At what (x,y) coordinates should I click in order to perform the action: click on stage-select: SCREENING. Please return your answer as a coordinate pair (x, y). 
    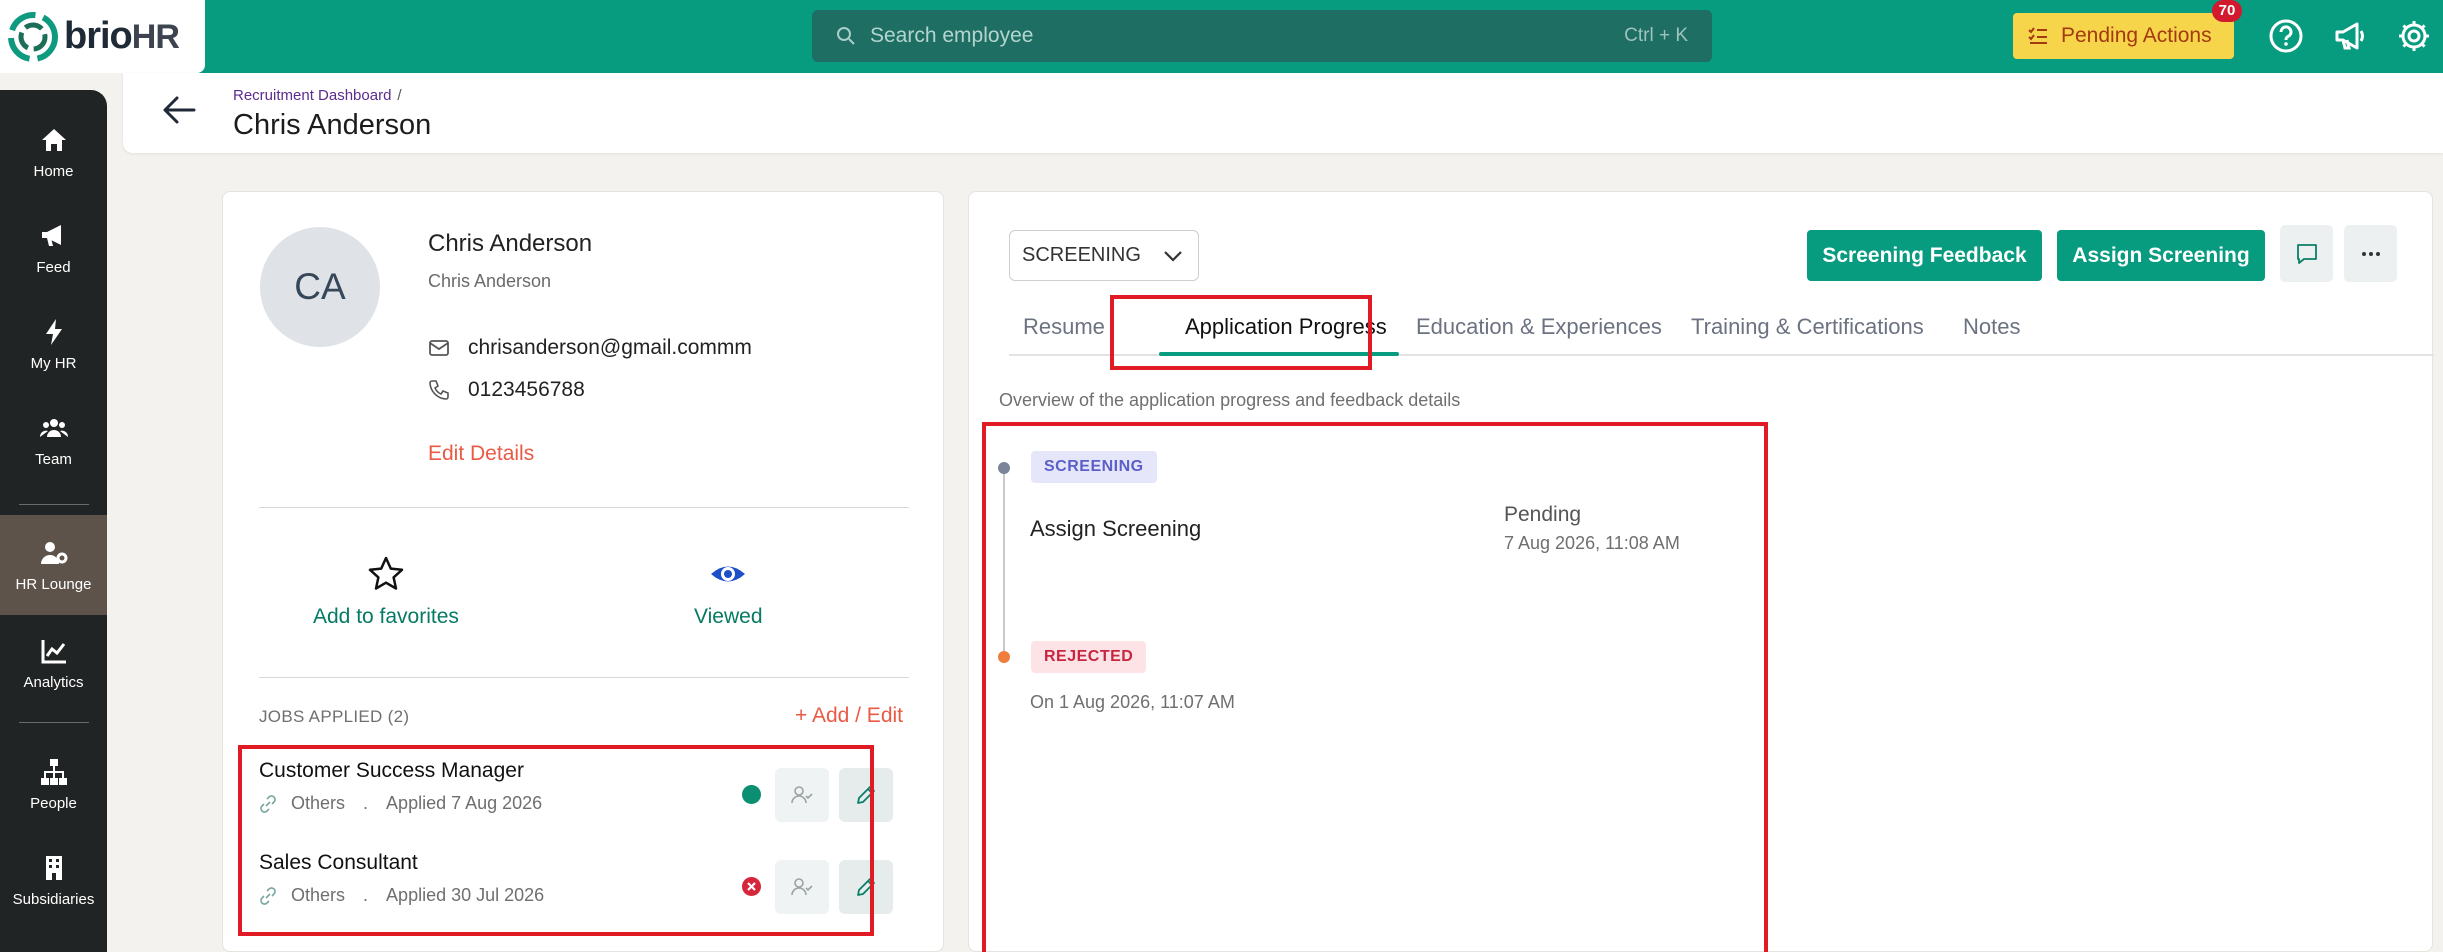
    Looking at the image, I should click on (1104, 255).